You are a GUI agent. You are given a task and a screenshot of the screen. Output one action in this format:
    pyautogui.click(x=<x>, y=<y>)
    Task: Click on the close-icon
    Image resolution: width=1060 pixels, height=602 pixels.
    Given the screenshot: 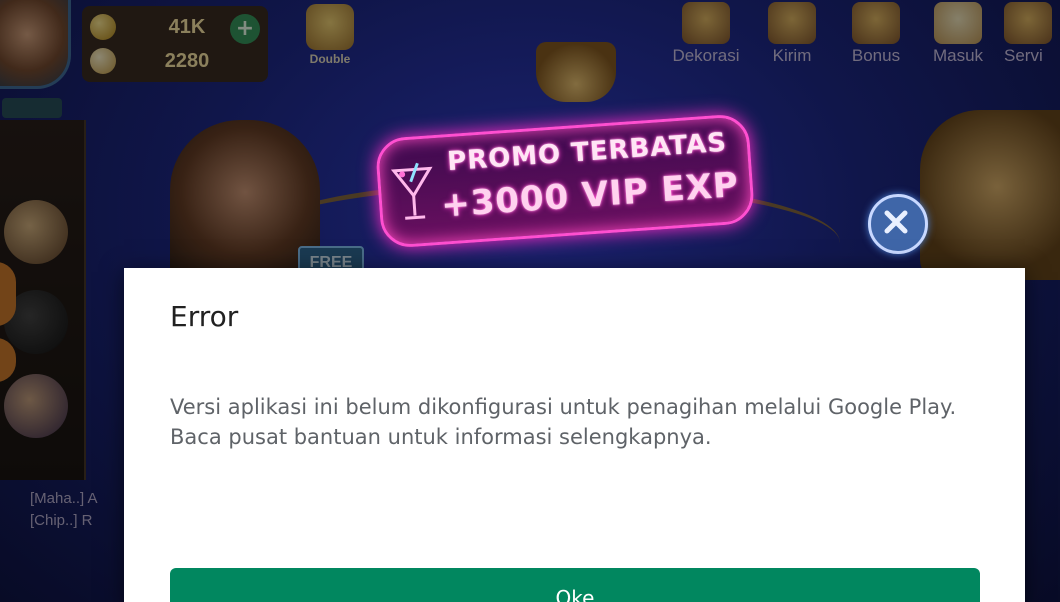 What is the action you would take?
    pyautogui.click(x=896, y=222)
    